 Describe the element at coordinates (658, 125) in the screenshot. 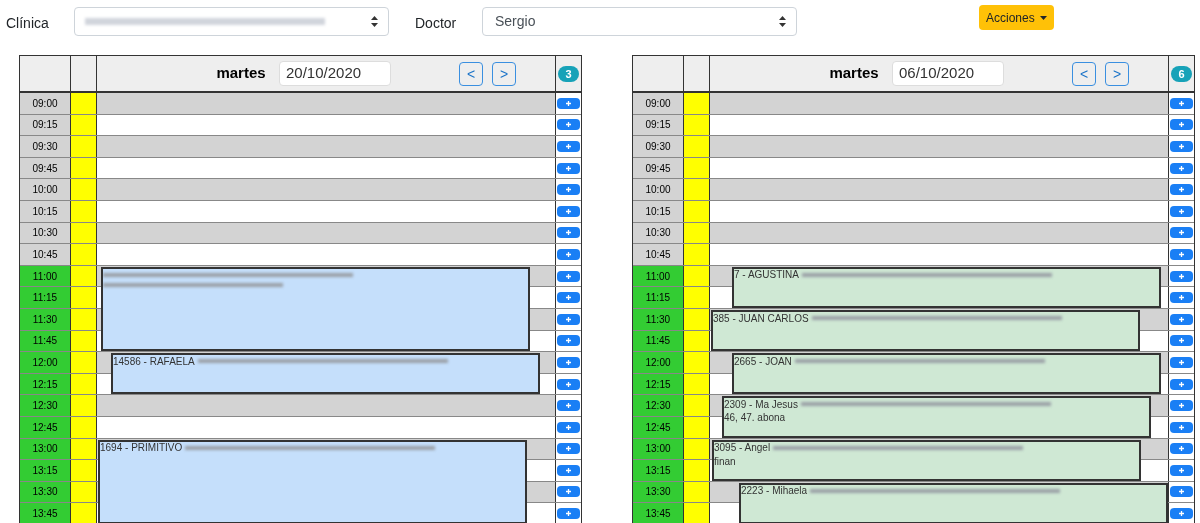

I see `time-cell: 09:15` at that location.